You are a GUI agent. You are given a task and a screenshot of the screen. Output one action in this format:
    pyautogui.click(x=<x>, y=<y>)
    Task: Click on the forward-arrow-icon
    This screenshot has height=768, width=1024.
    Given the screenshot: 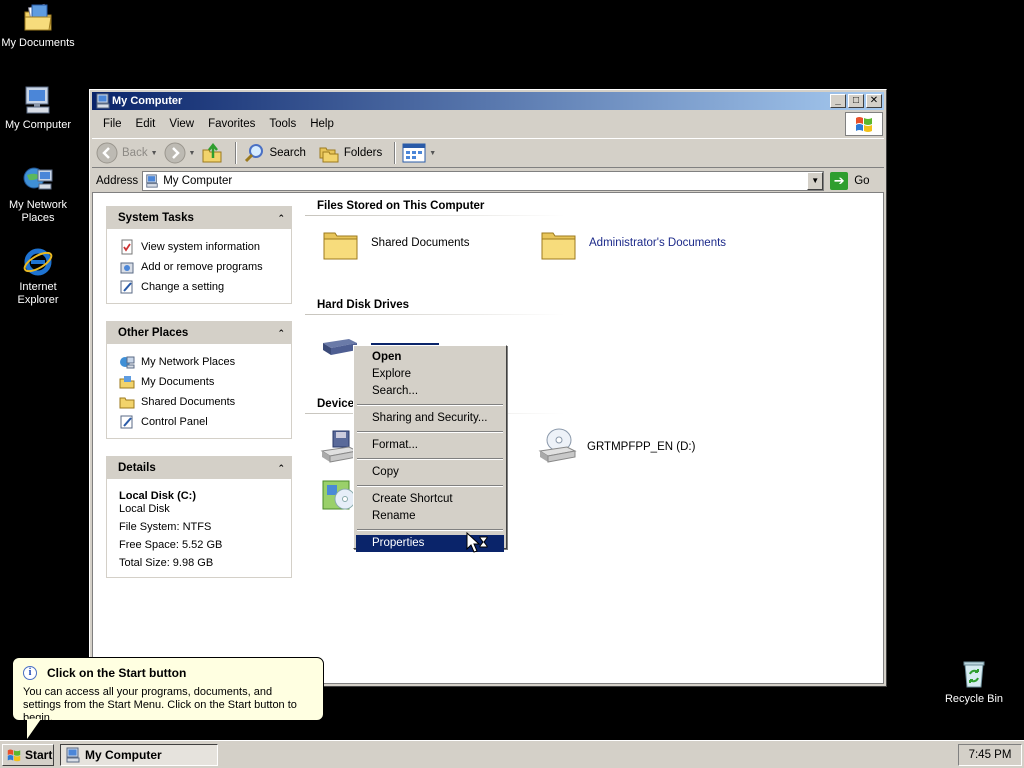 What is the action you would take?
    pyautogui.click(x=175, y=153)
    